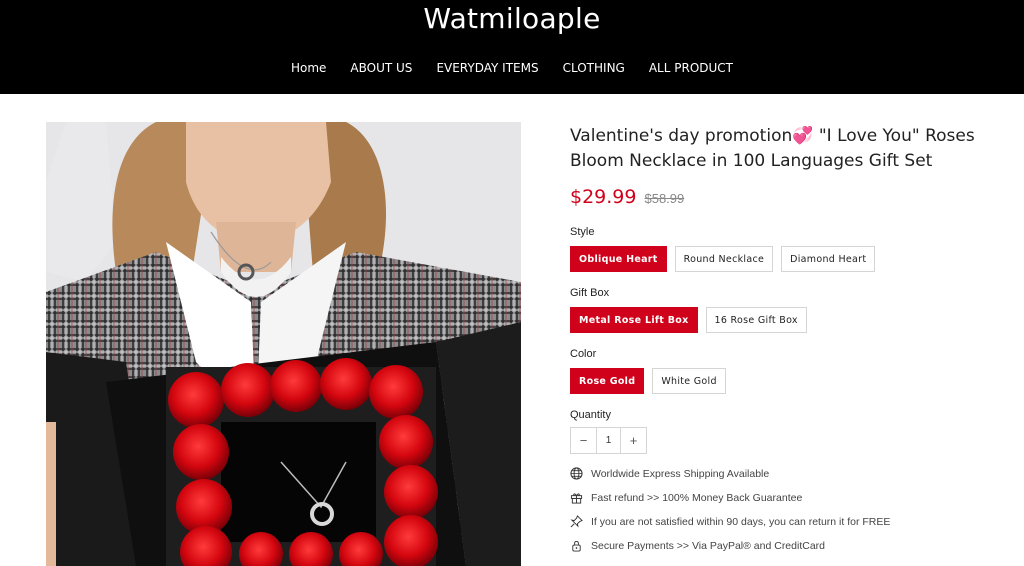 This screenshot has width=1024, height=566. Describe the element at coordinates (308, 68) in the screenshot. I see `nav-home: Home` at that location.